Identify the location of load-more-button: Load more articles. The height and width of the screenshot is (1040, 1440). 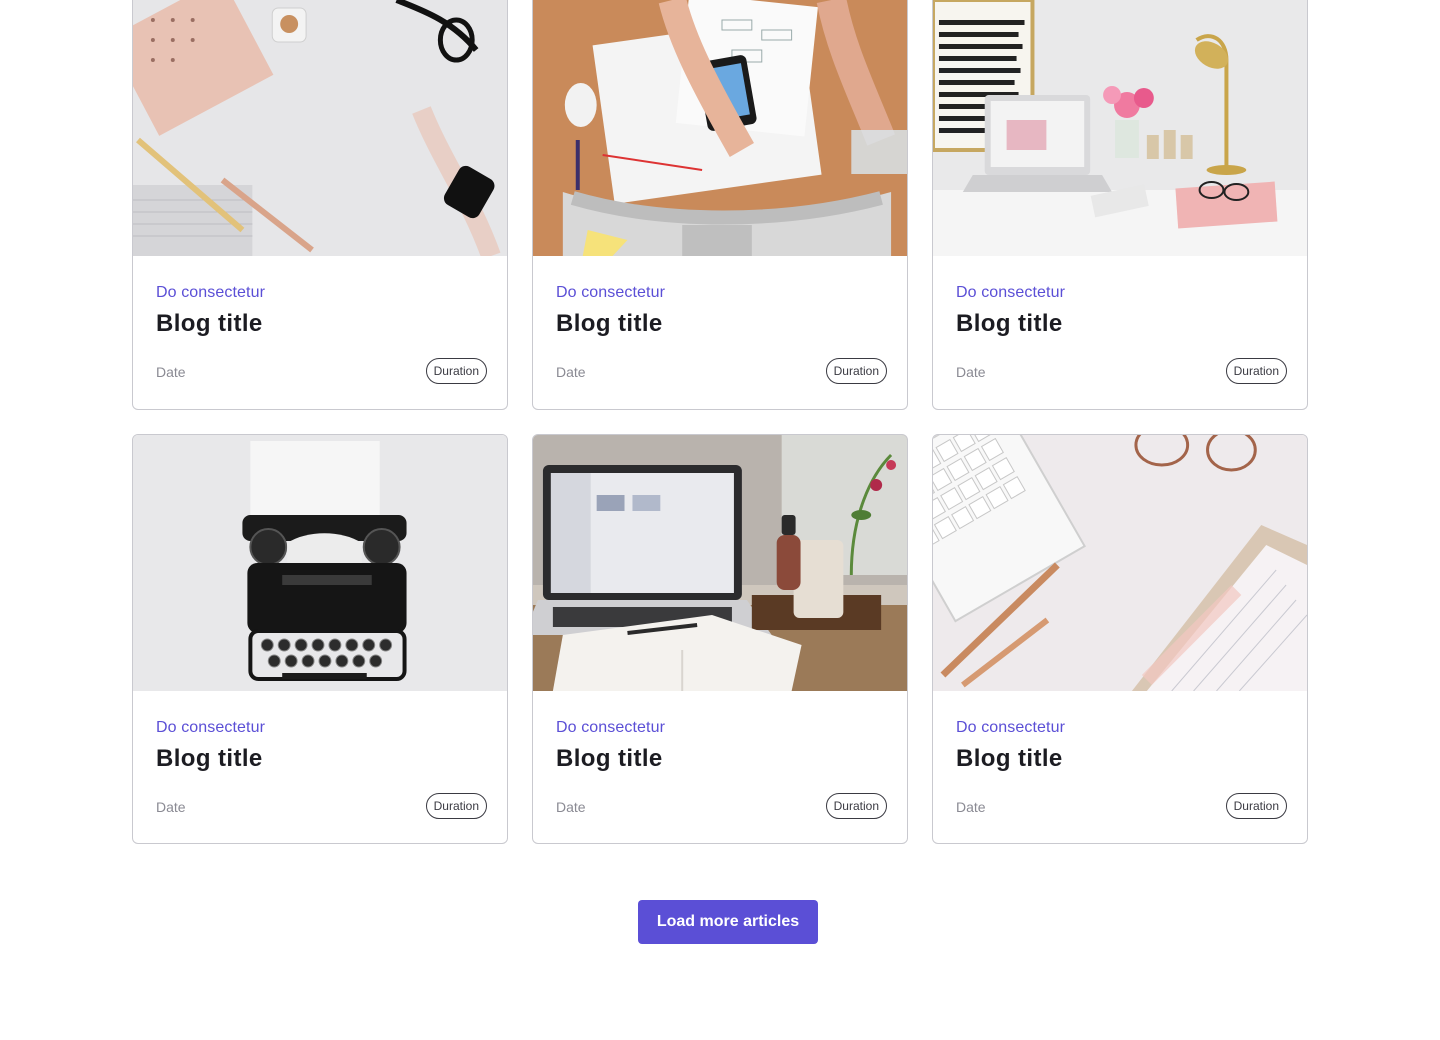
(728, 922).